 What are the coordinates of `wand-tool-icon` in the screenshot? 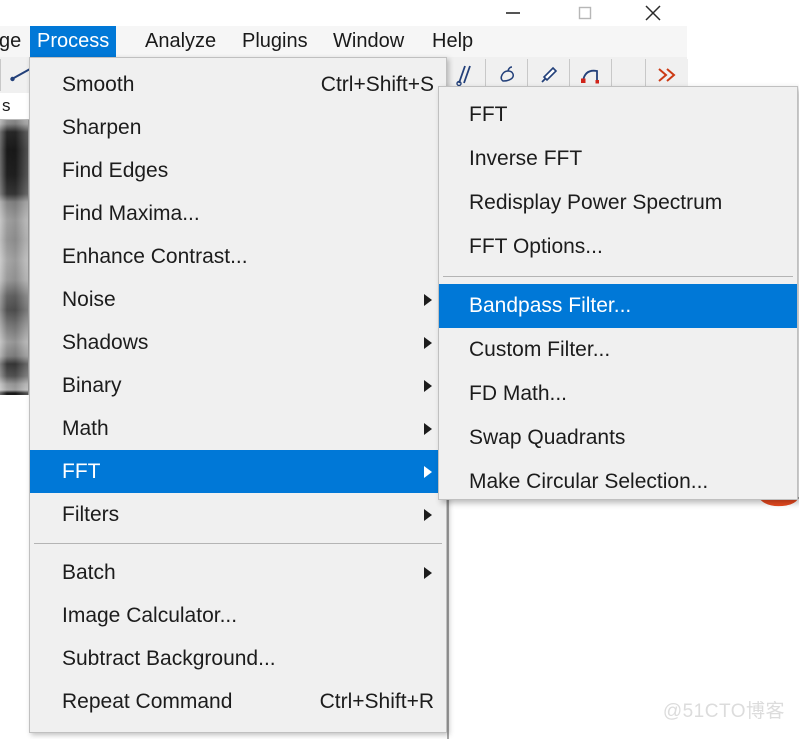 It's located at (549, 74).